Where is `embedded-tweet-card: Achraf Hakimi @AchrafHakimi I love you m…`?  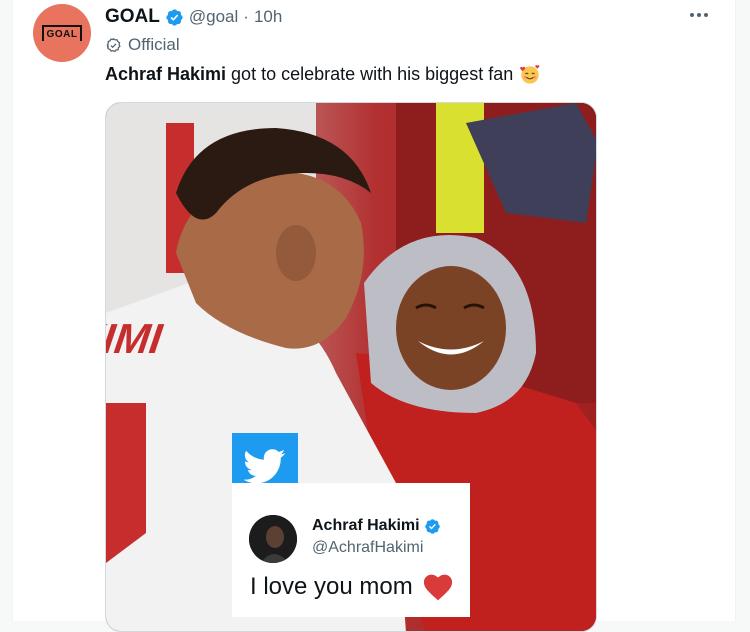 embedded-tweet-card: Achraf Hakimi @AchrafHakimi I love you m… is located at coordinates (351, 550).